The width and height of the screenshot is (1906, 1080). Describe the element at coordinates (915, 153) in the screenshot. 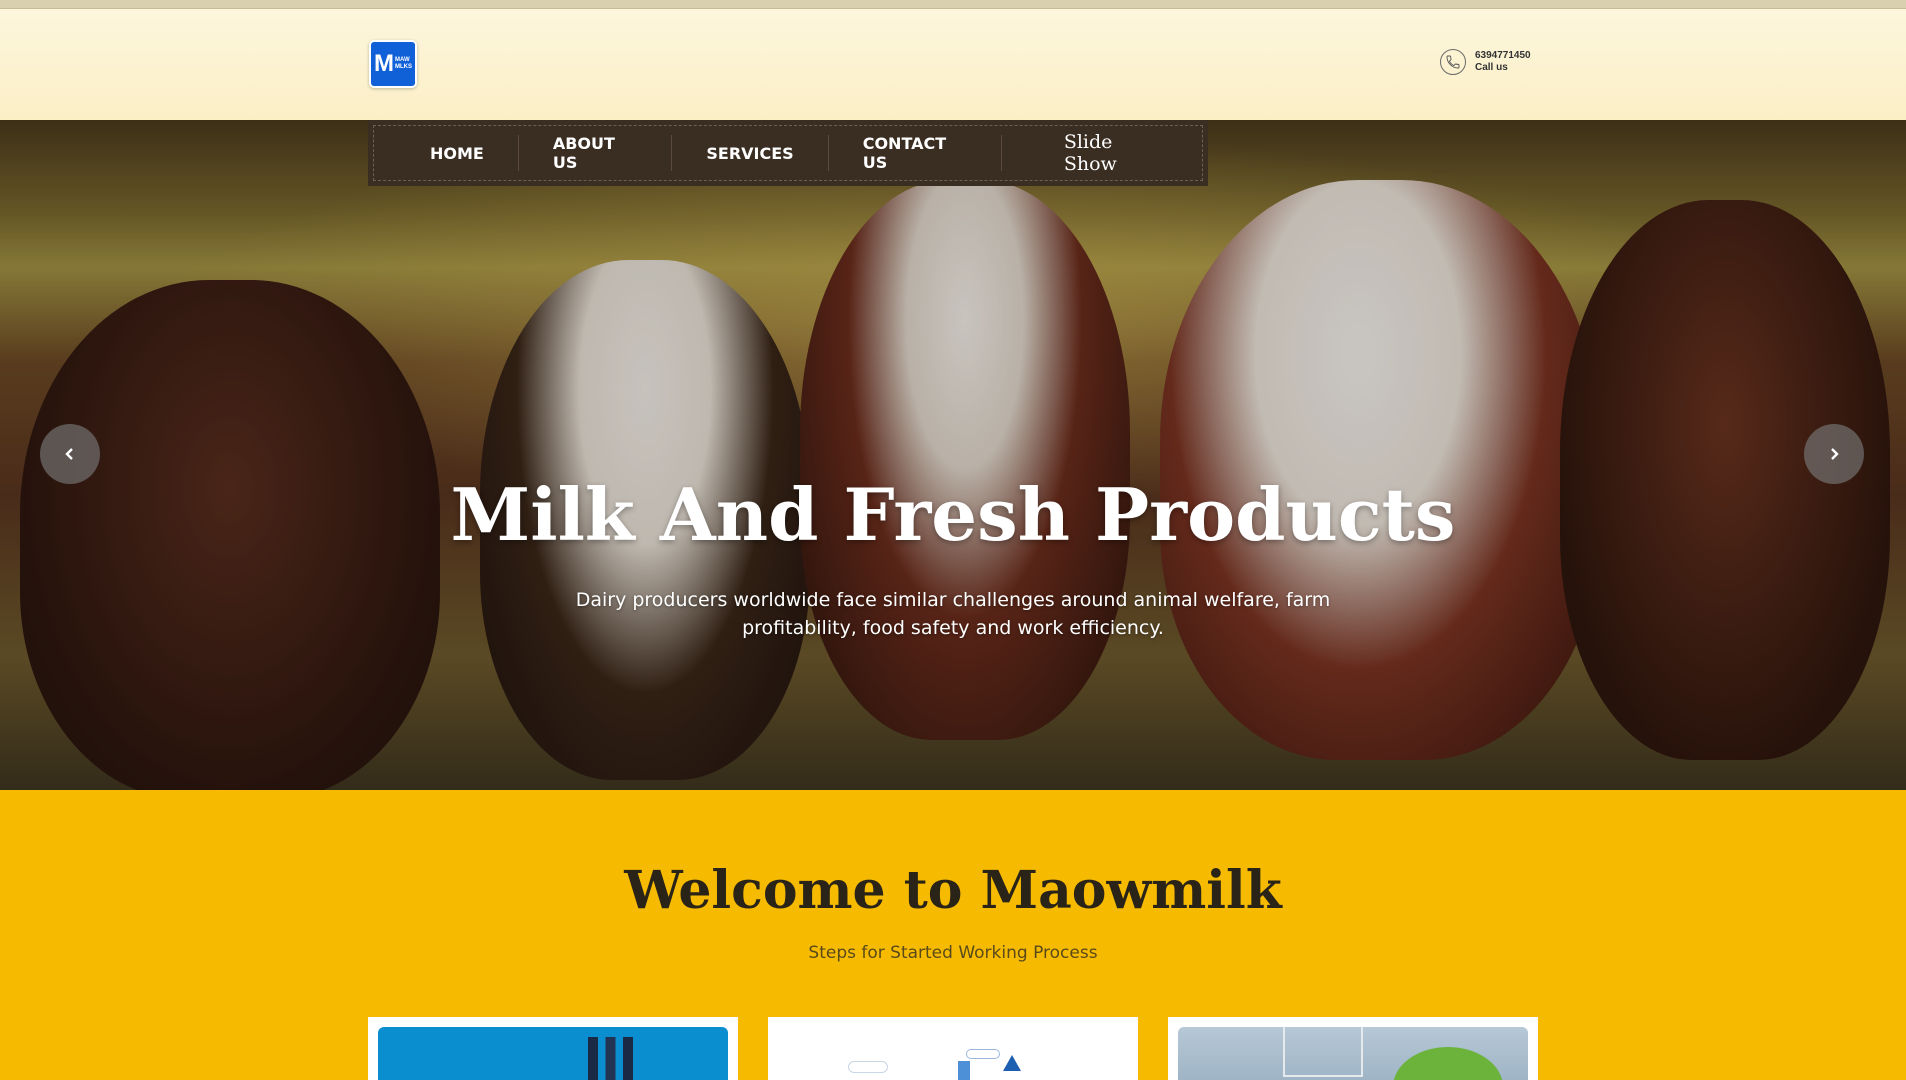

I see `nav-contact-us: CONTACT US` at that location.